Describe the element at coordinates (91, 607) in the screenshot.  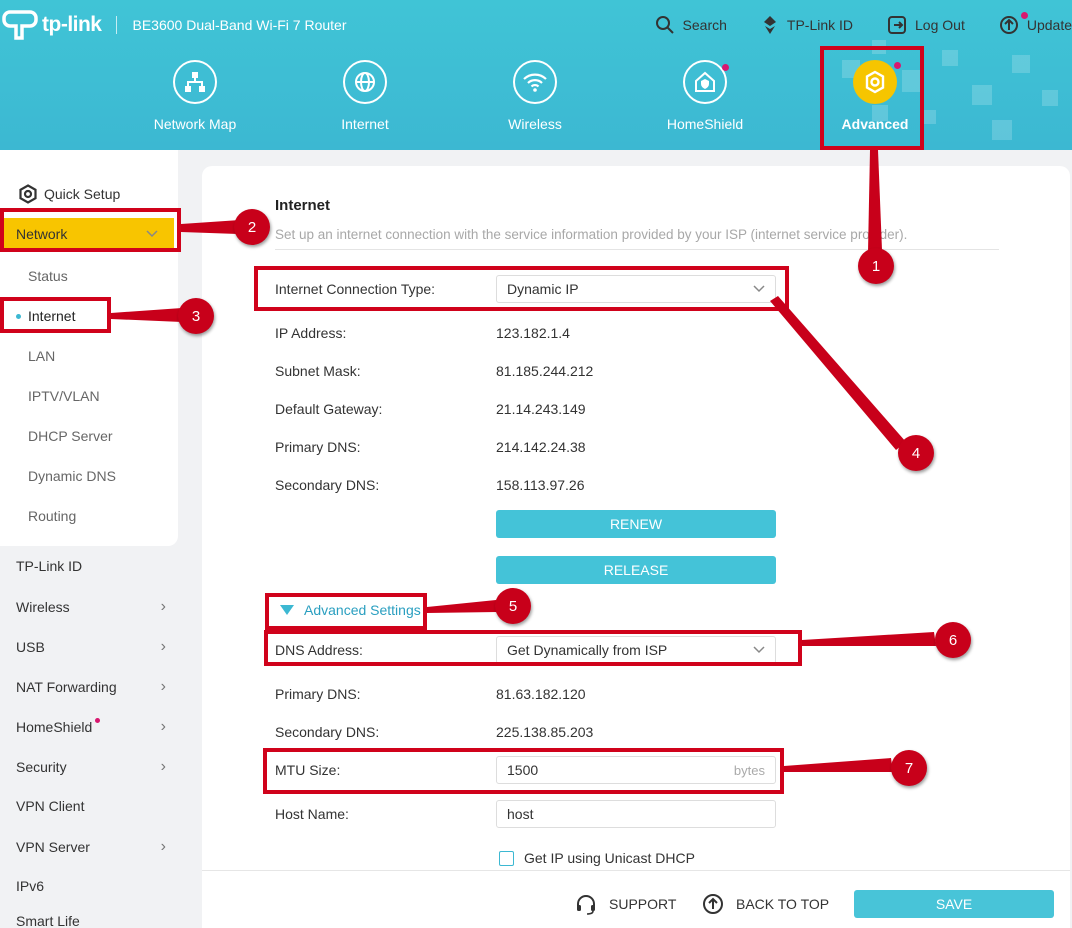
I see `sidebar-item-wireless: Wireless ›` at that location.